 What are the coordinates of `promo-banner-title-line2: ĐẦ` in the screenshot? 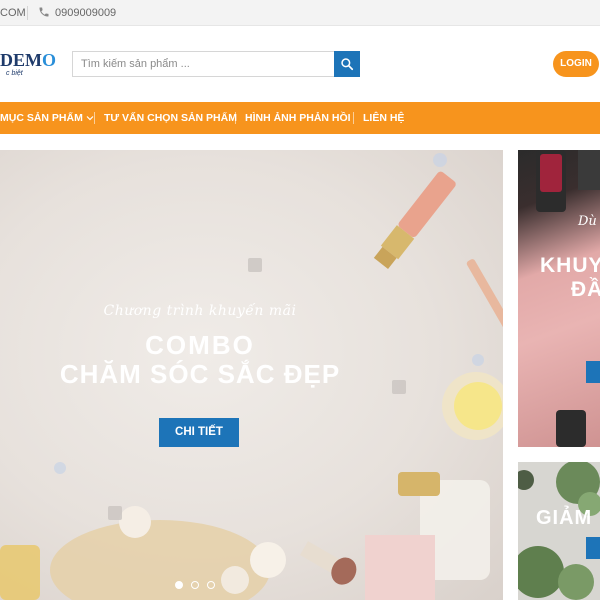 It's located at (585, 289).